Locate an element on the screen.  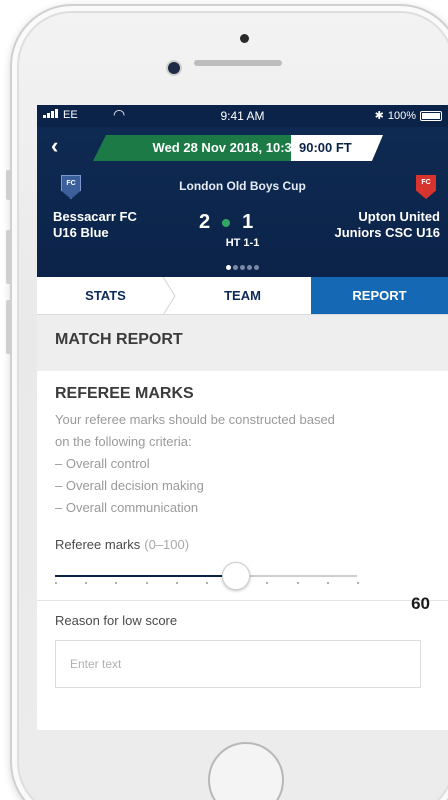
mute-switch is located at coordinates (8, 185).